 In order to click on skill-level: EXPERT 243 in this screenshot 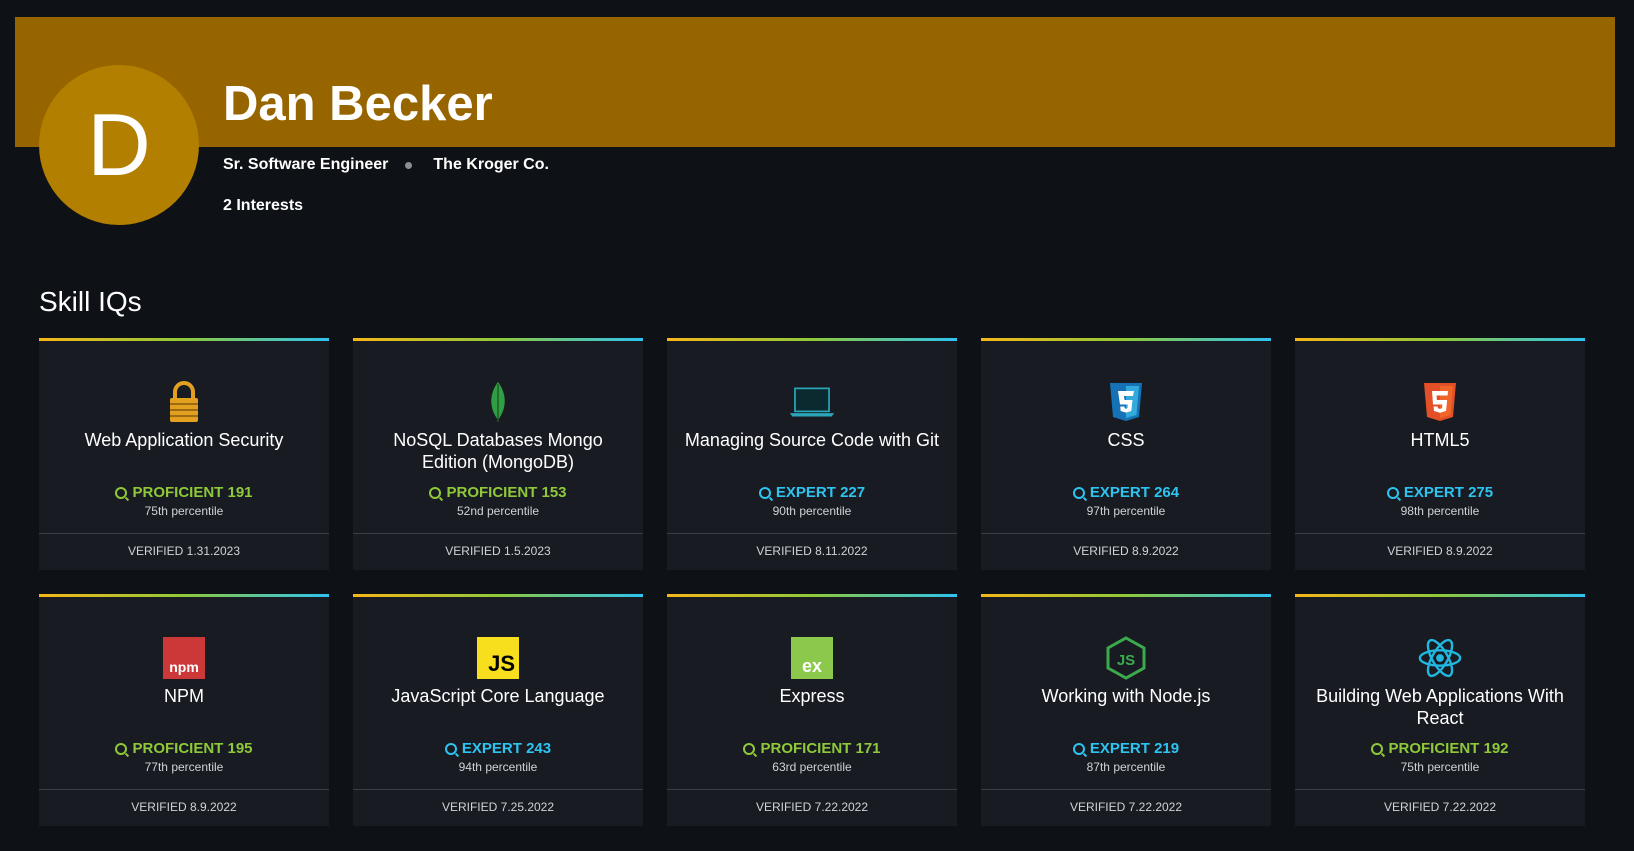, I will do `click(498, 748)`.